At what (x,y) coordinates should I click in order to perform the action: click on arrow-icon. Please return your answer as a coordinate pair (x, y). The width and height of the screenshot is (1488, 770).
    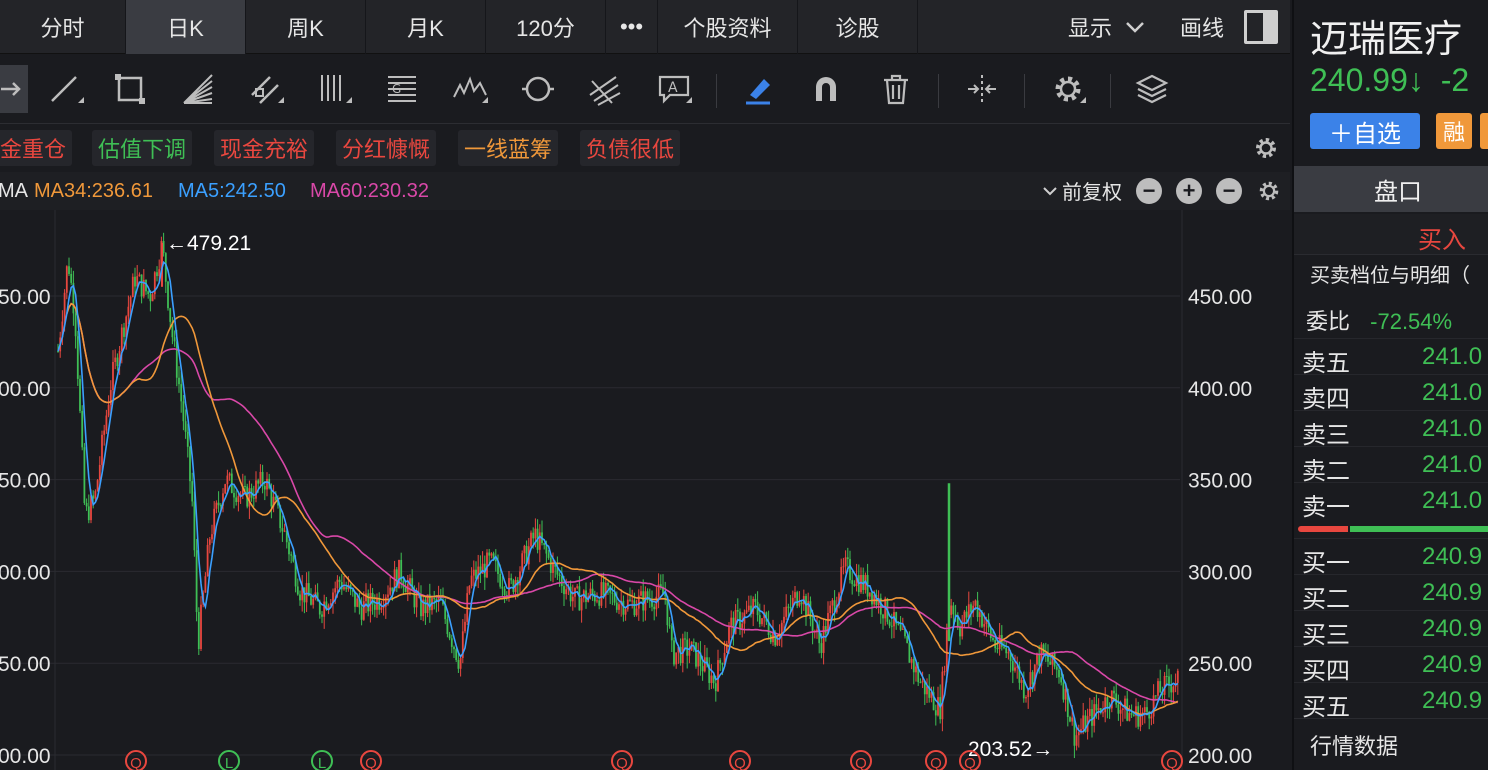
    Looking at the image, I should click on (14, 89).